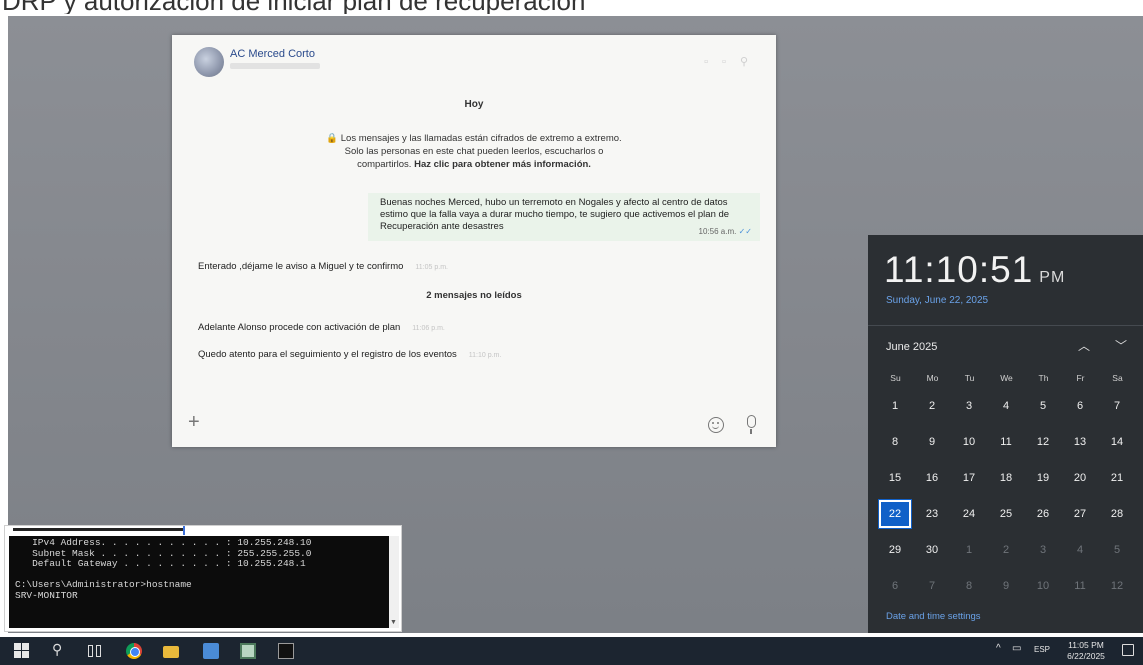 This screenshot has height=665, width=1143. I want to click on taskbar-date: 6/22/2025, so click(1086, 656).